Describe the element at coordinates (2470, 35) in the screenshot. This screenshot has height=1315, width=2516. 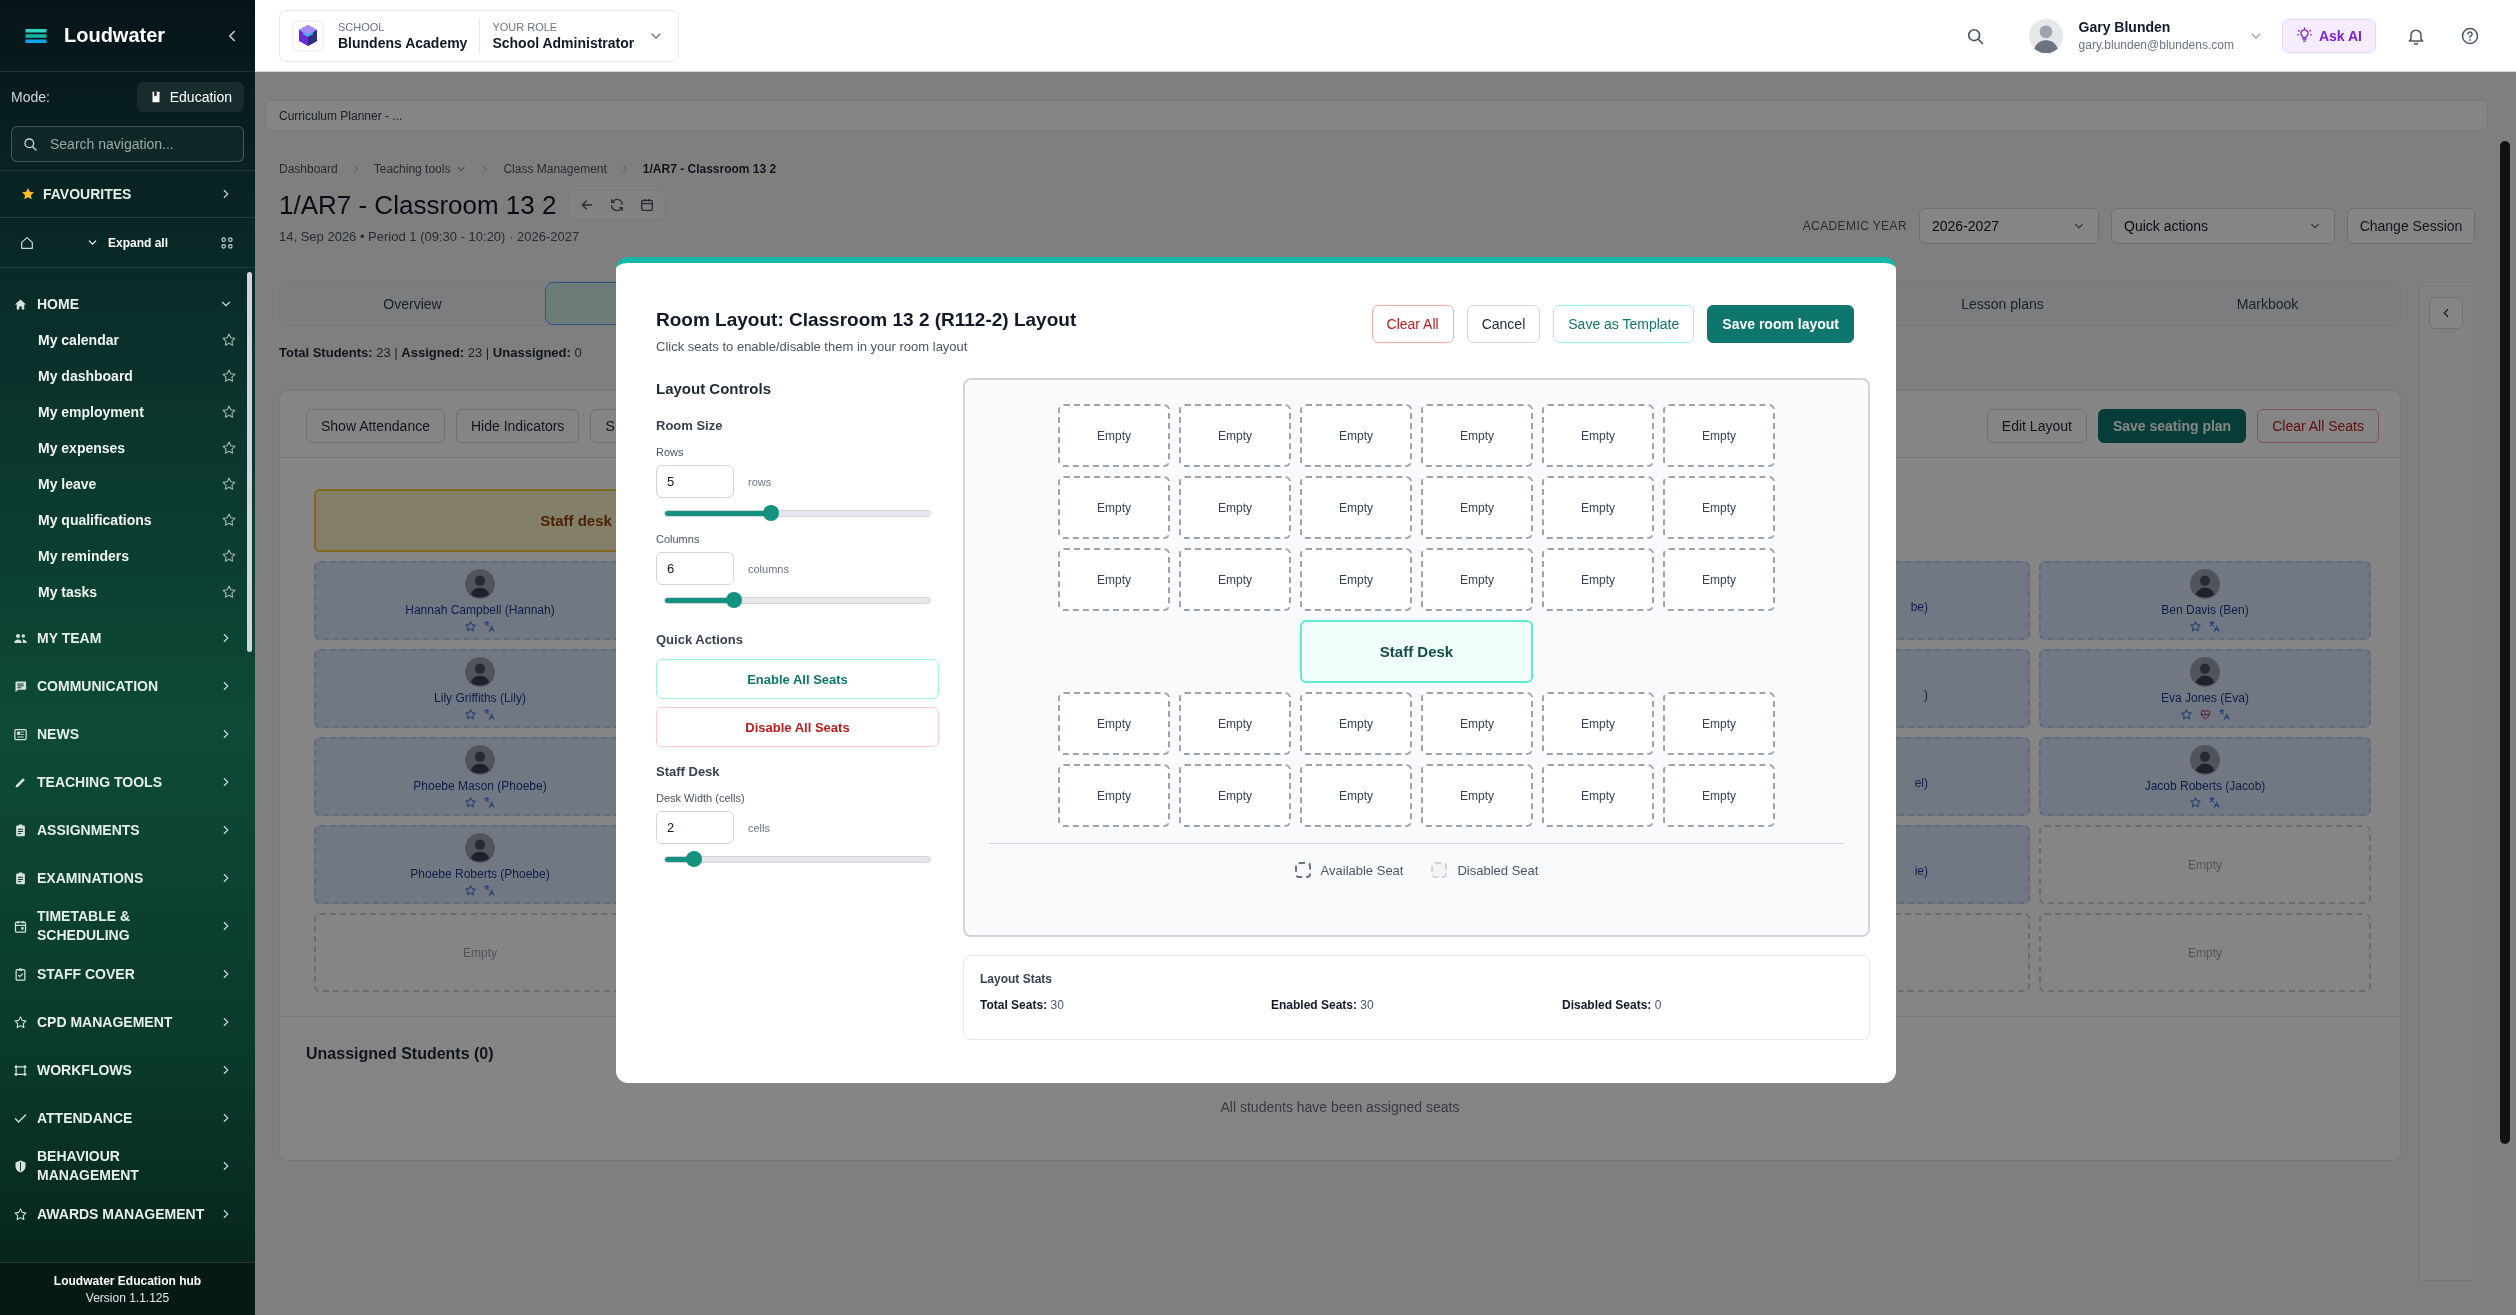
I see `help-icon` at that location.